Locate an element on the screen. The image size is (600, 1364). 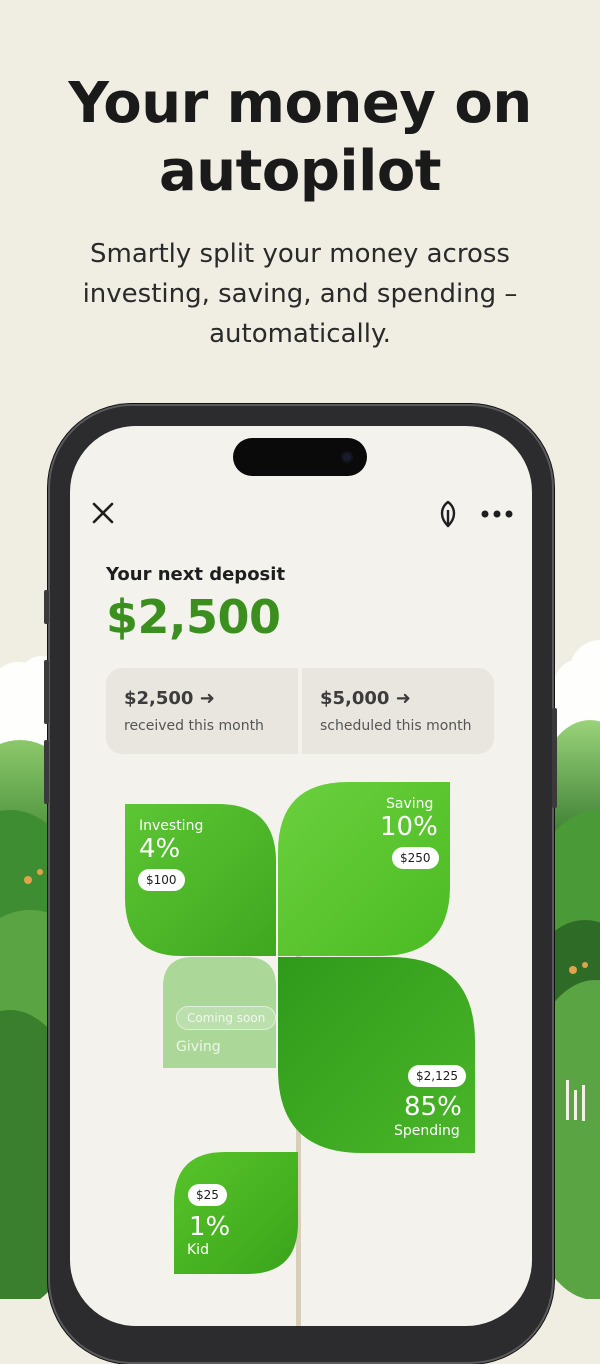
phone-power-button is located at coordinates (554, 758).